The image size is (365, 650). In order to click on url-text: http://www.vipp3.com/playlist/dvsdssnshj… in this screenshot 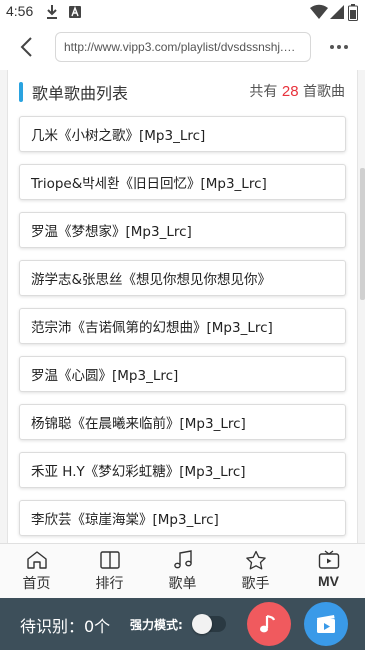, I will do `click(183, 47)`.